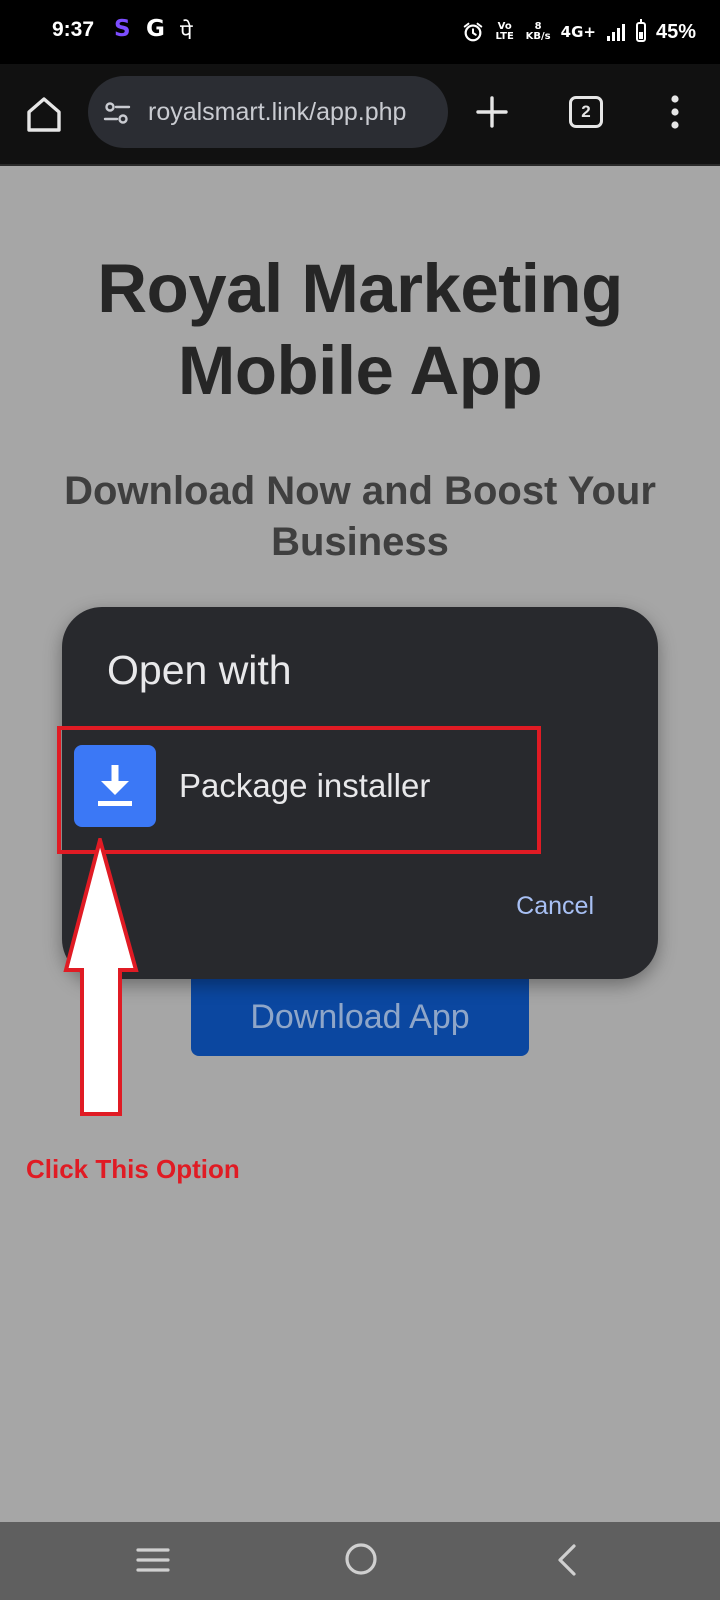 This screenshot has height=1600, width=720. I want to click on page-title-line1: Royal Marketing, so click(360, 288).